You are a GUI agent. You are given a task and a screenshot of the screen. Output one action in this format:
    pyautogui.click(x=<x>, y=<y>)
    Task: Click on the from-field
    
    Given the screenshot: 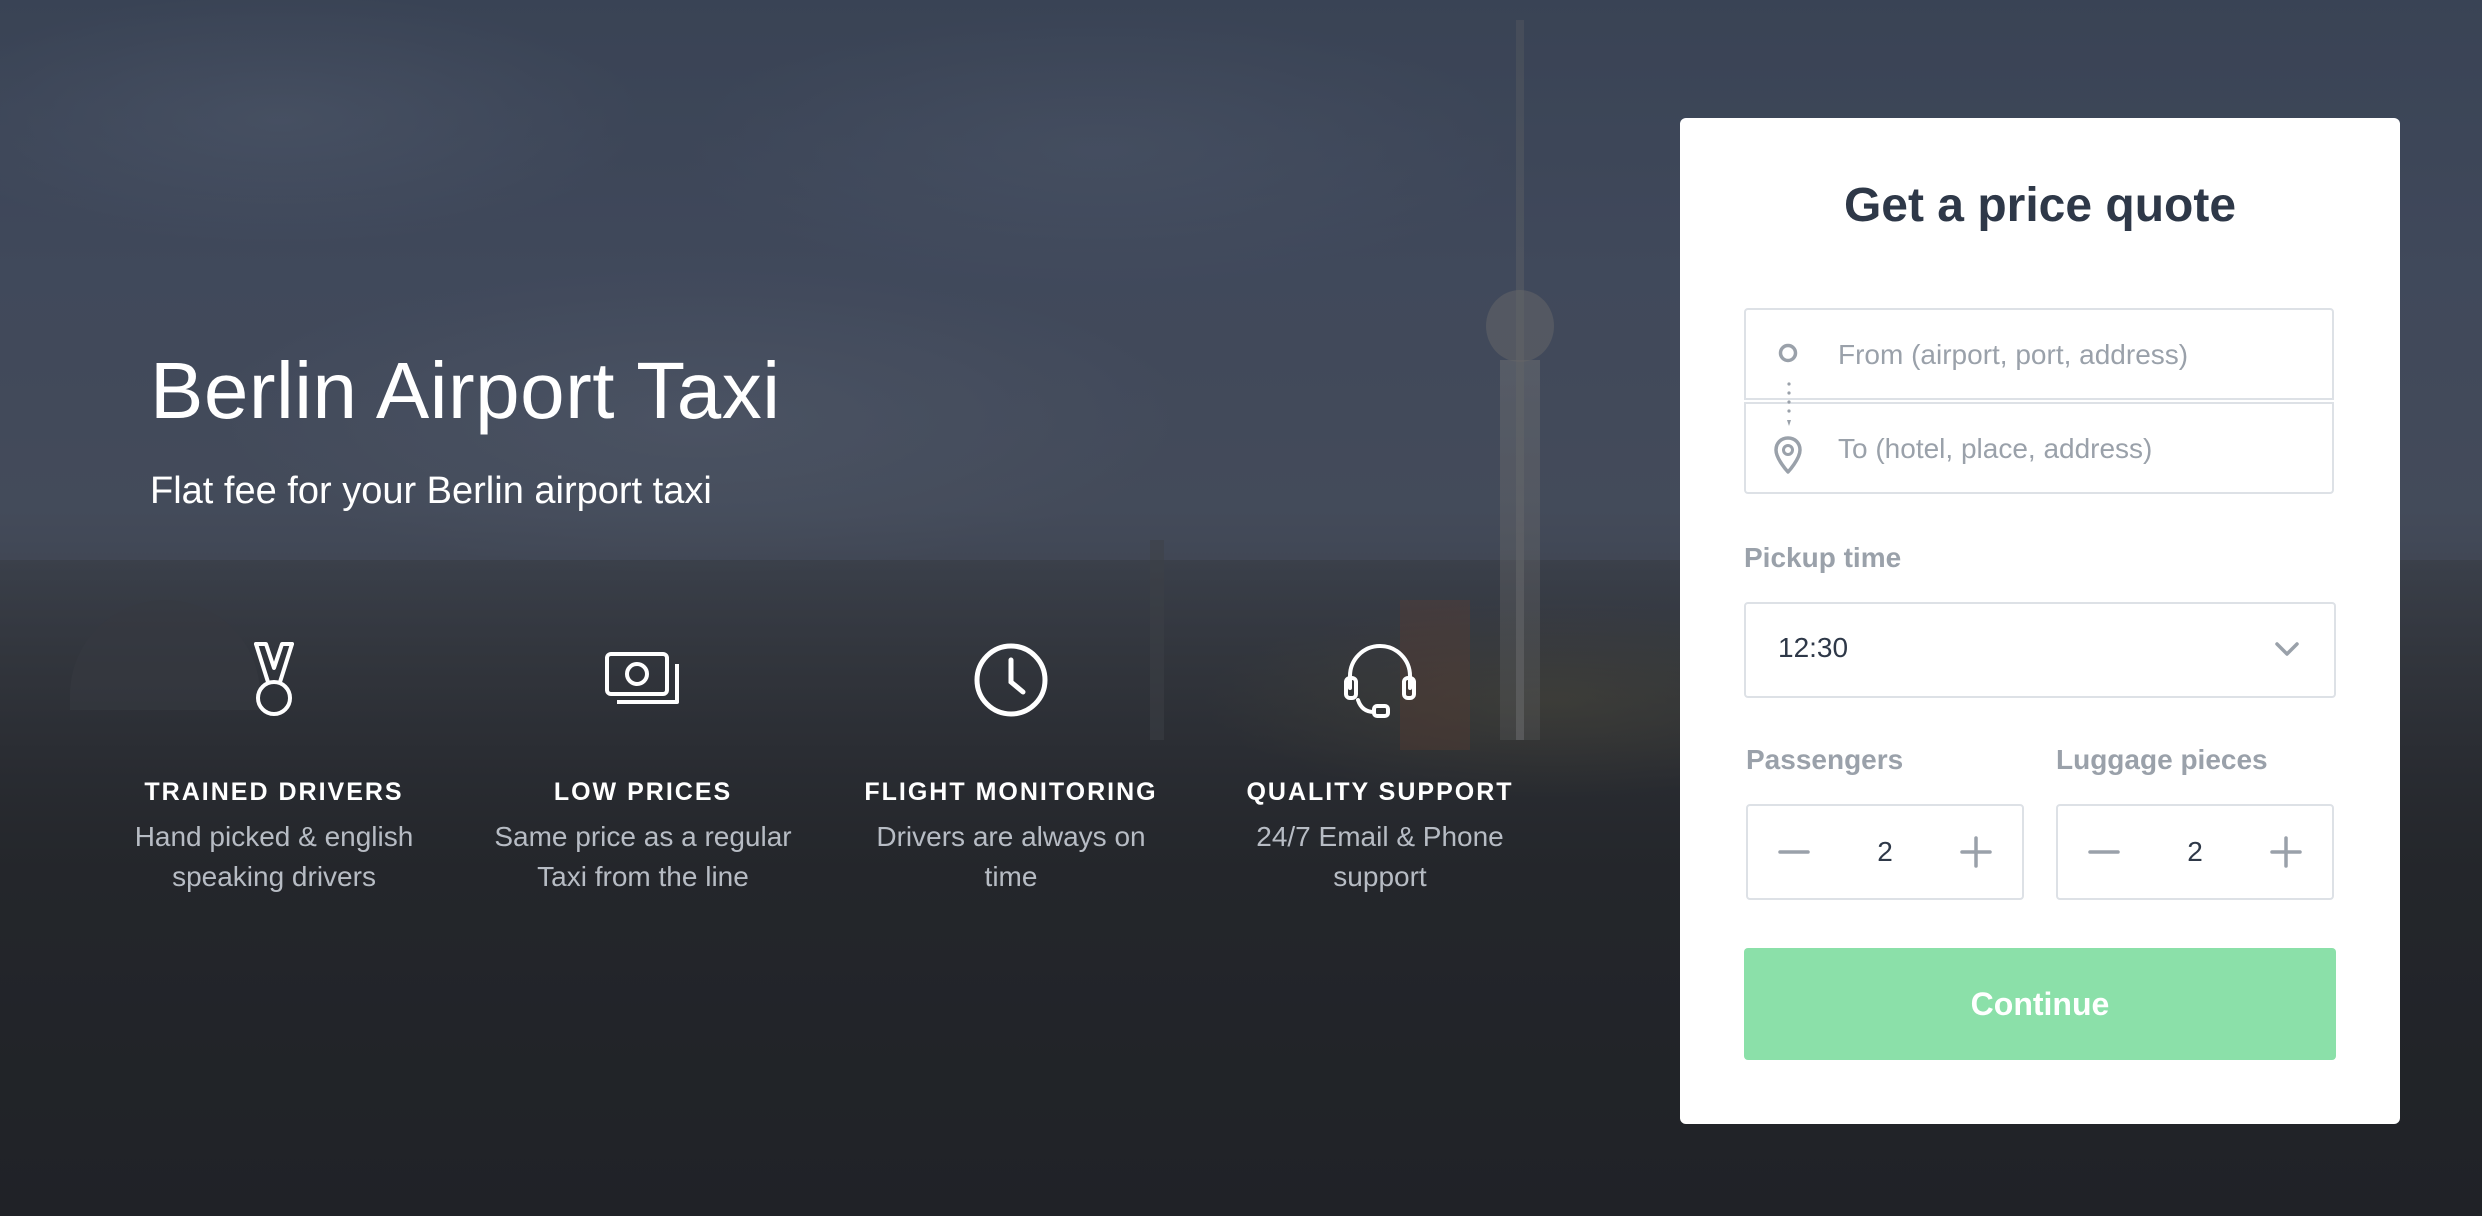 What is the action you would take?
    pyautogui.click(x=2039, y=354)
    